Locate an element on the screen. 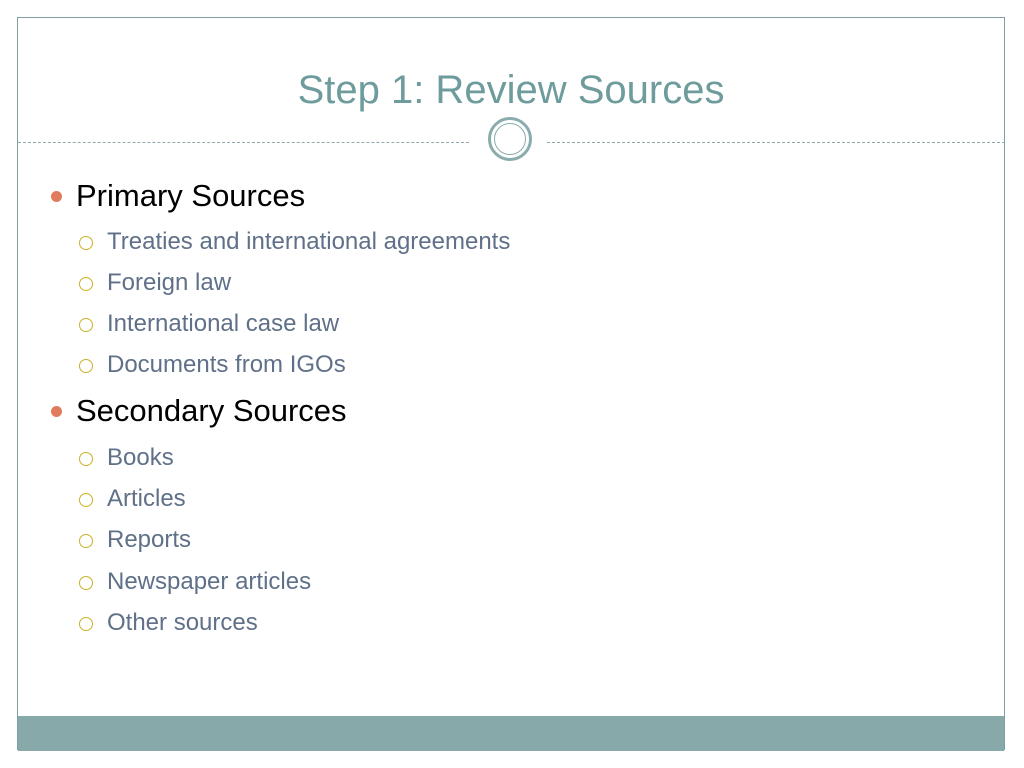  list-item-text: Reports is located at coordinates (149, 539).